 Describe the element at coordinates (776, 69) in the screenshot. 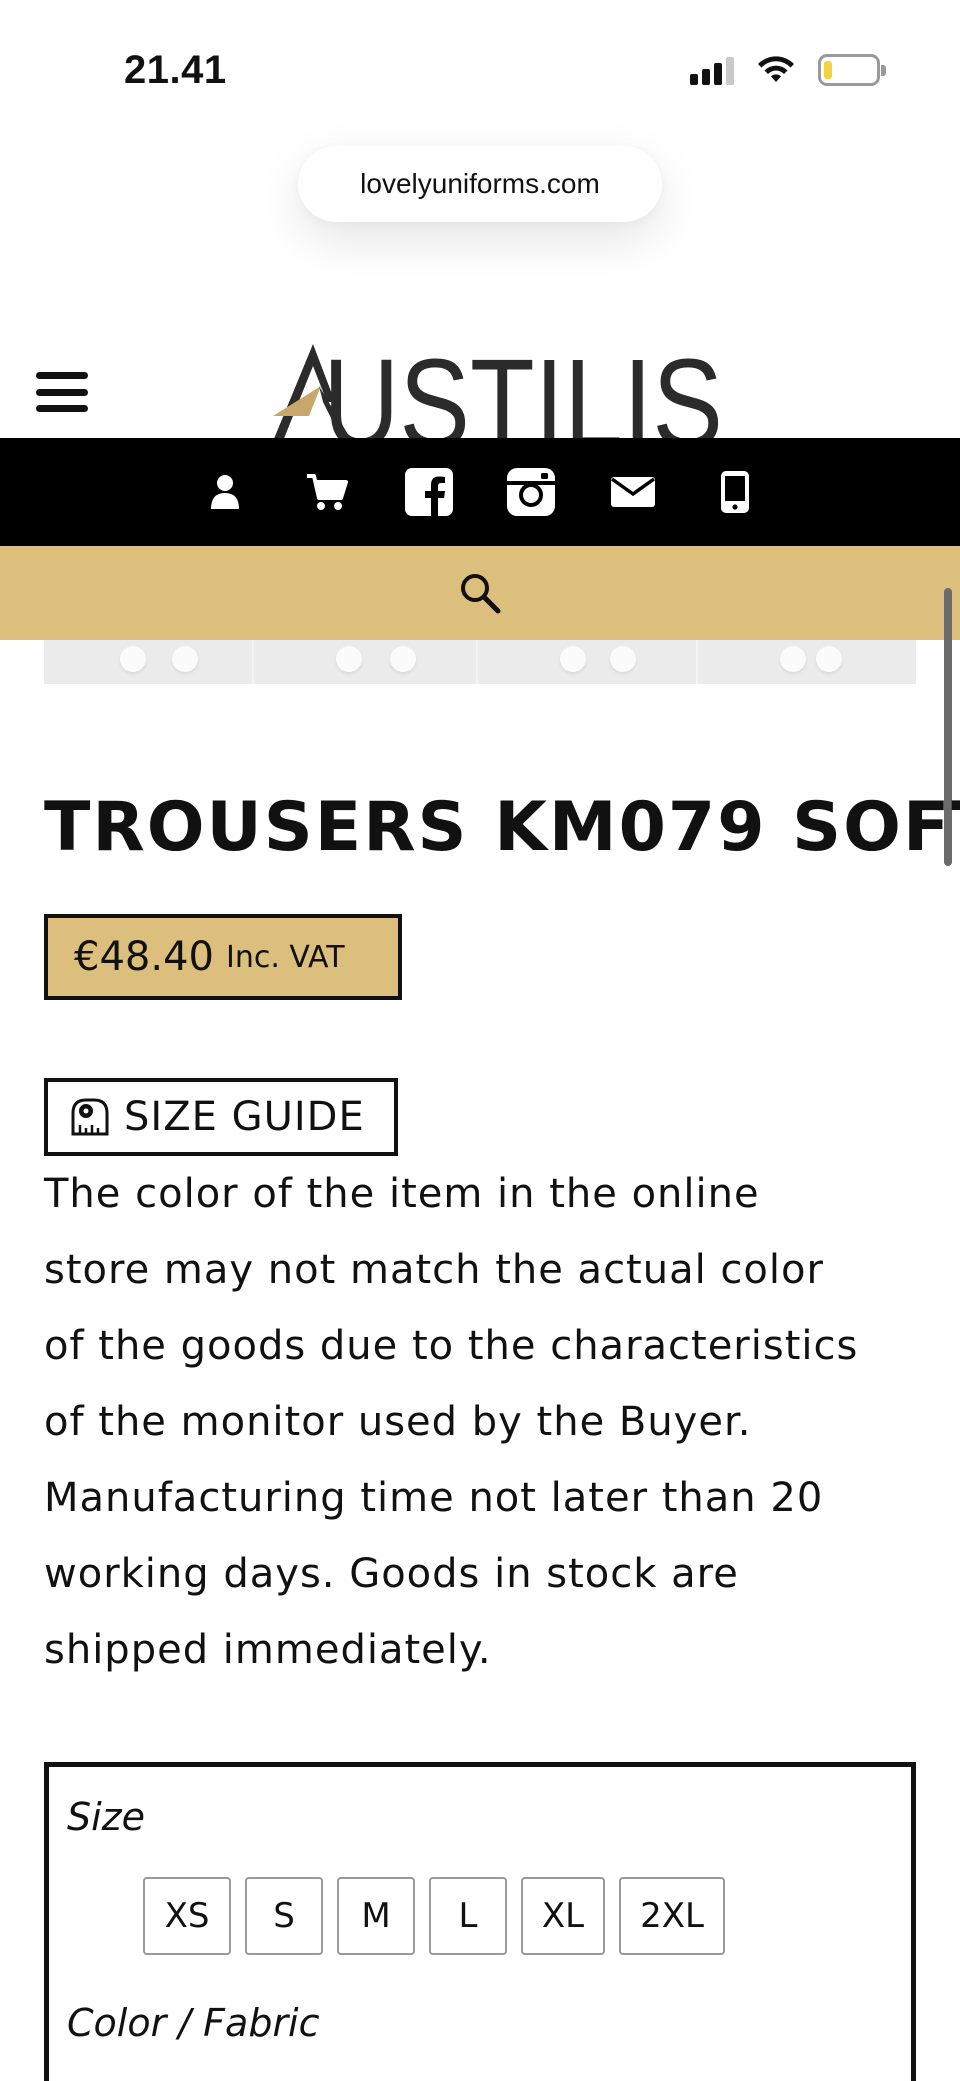

I see `wifi-icon` at that location.